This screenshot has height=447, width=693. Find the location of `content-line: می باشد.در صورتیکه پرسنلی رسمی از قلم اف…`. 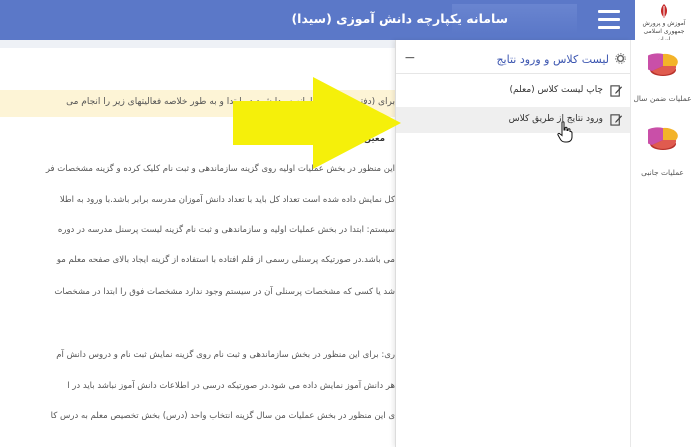

content-line: می باشد.در صورتیکه پرسنلی رسمی از قلم اف… is located at coordinates (225, 260).